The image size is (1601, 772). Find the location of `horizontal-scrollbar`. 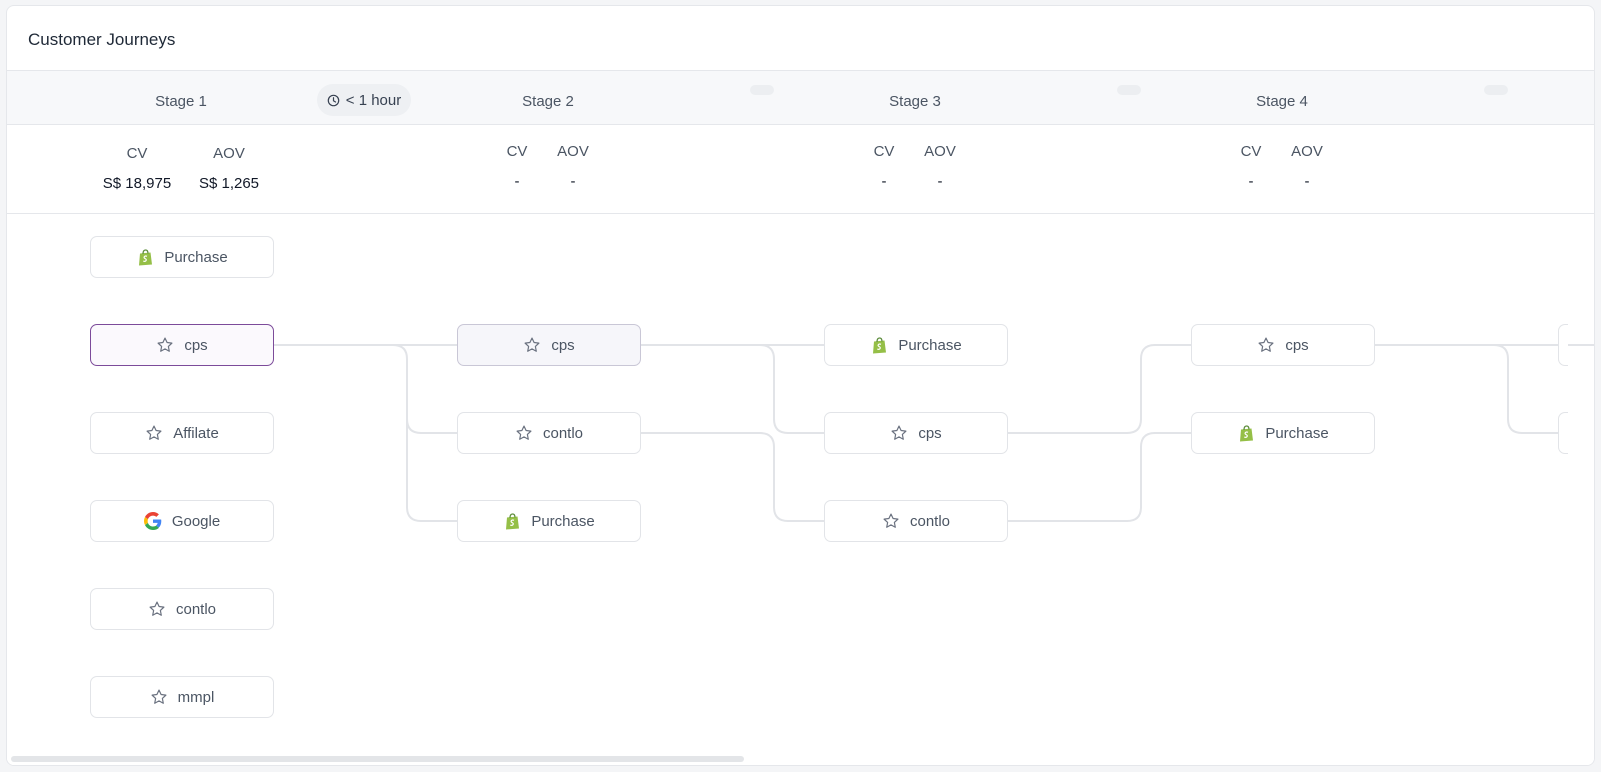

horizontal-scrollbar is located at coordinates (800, 760).